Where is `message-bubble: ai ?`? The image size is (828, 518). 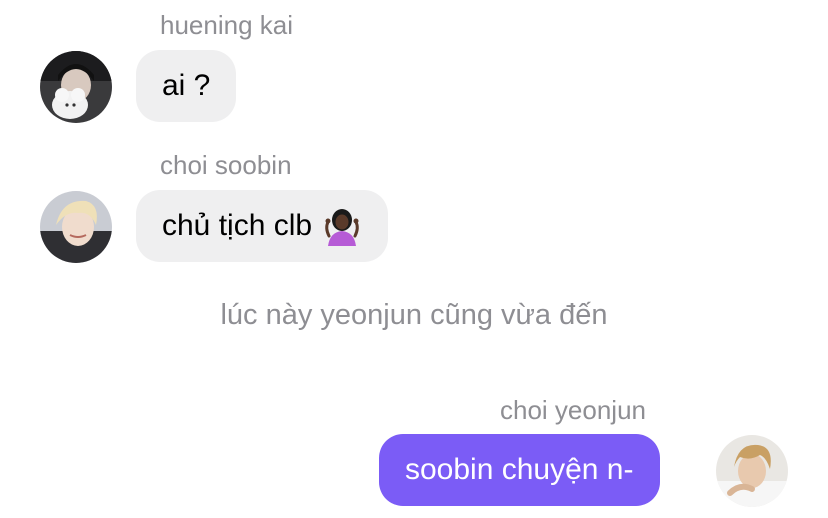
message-bubble: ai ? is located at coordinates (186, 86).